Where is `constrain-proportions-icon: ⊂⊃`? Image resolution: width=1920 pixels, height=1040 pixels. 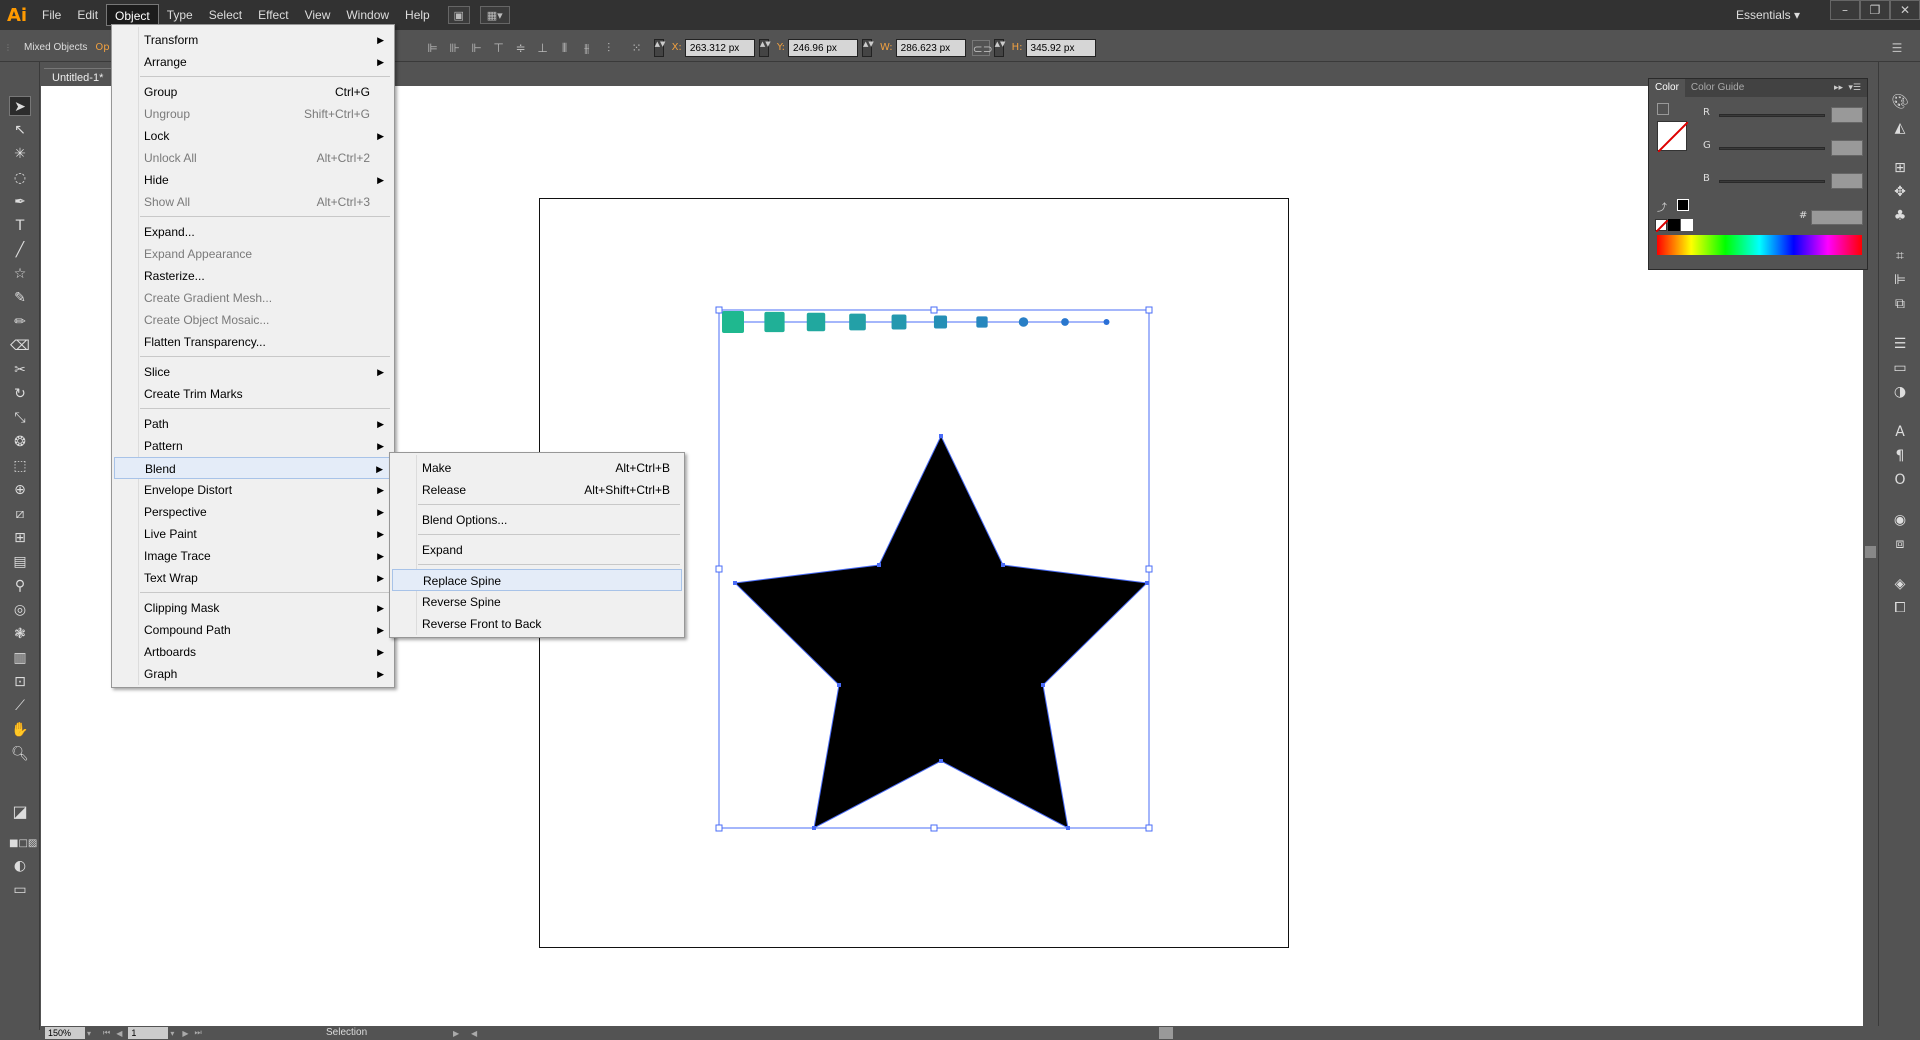
constrain-proportions-icon: ⊂⊃ is located at coordinates (982, 47).